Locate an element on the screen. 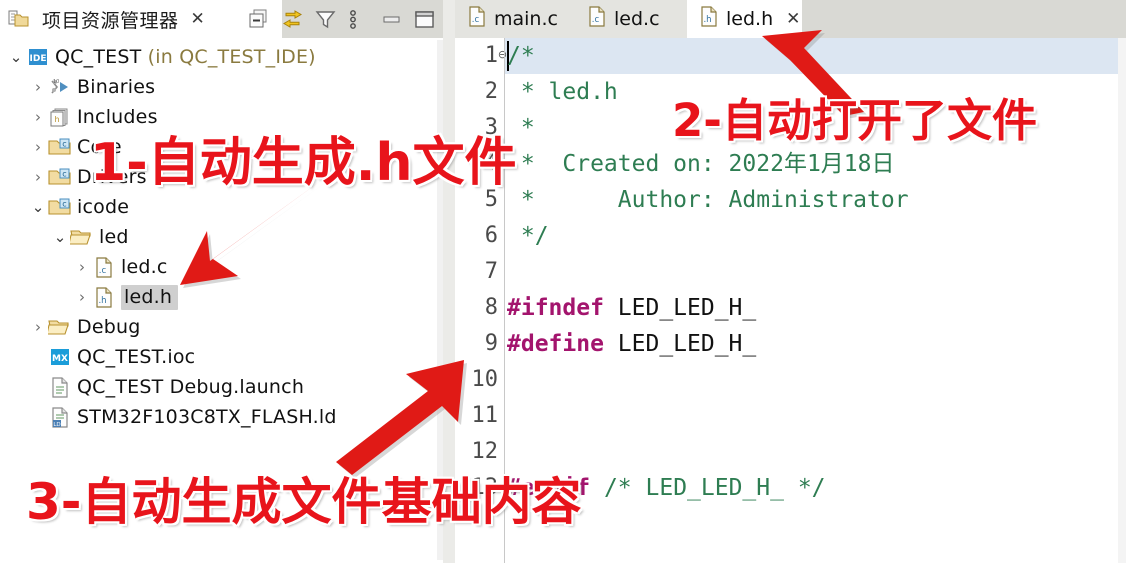 Image resolution: width=1126 pixels, height=563 pixels. mx-ioc-icon: MX is located at coordinates (60, 357).